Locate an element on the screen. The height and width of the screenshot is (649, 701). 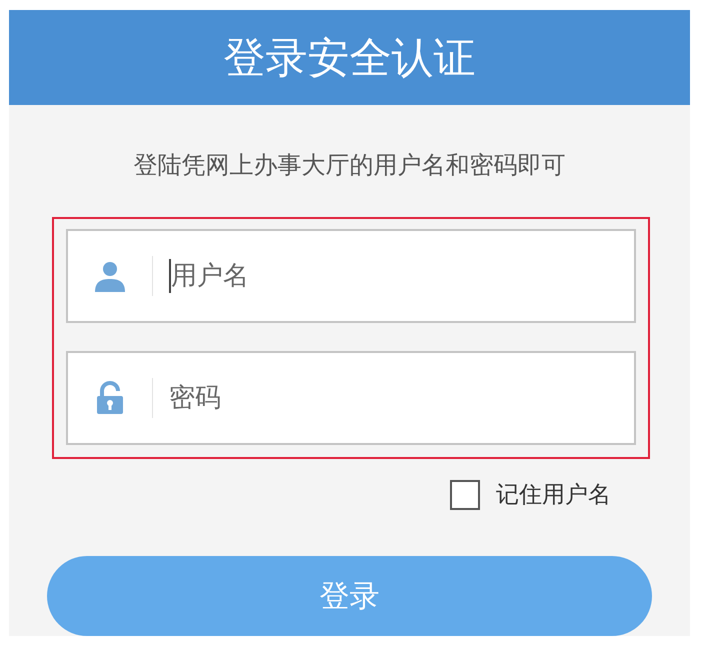
instruction-text: 登陆凭网上办事大厅的用户名和密码即可 is located at coordinates (349, 165).